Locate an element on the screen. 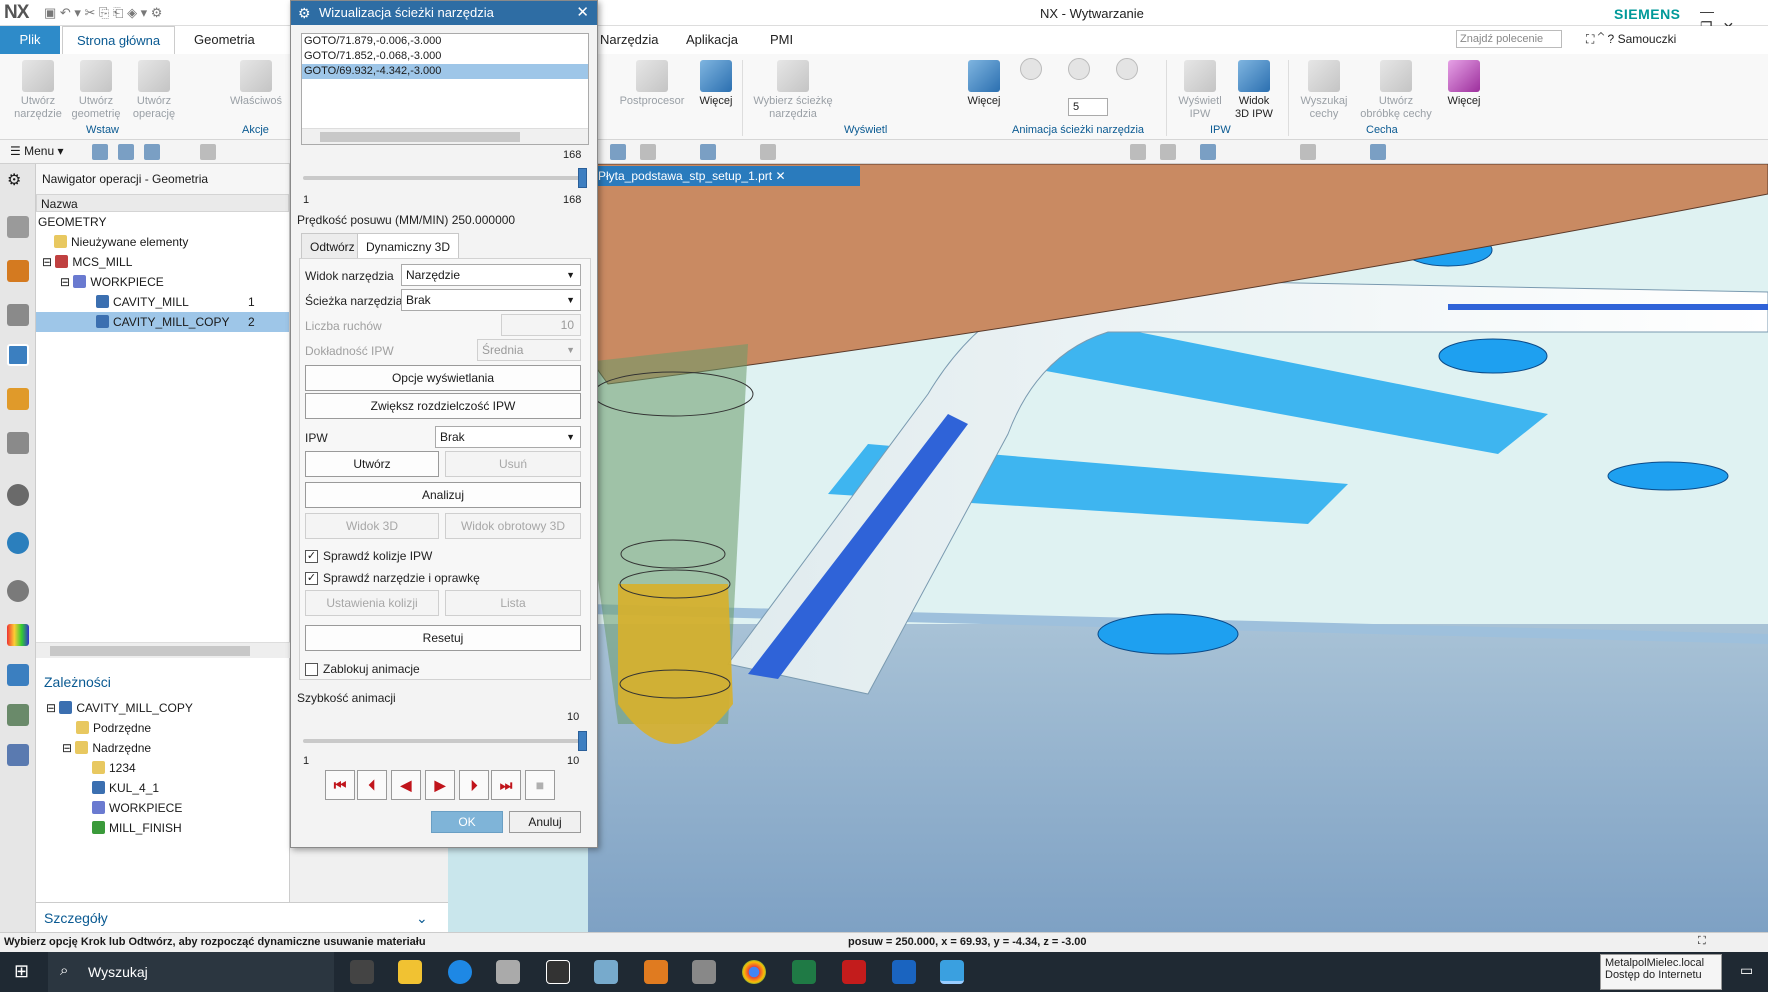 This screenshot has width=1768, height=992. tab-pmi: PMI is located at coordinates (781, 40).